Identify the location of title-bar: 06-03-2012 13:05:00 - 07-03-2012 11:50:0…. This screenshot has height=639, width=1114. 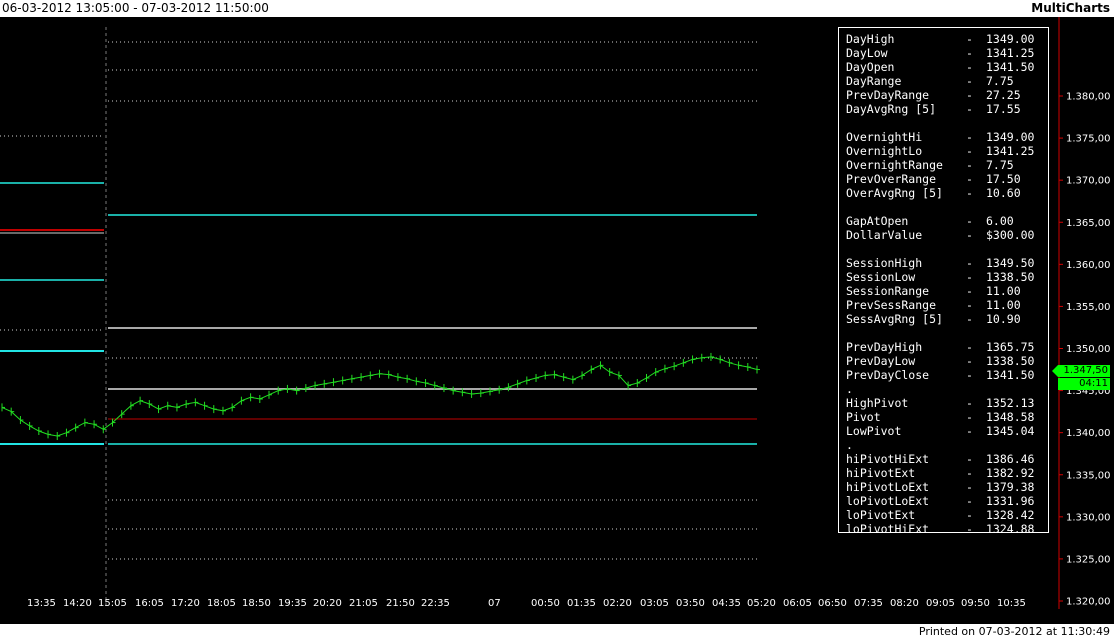
(557, 8).